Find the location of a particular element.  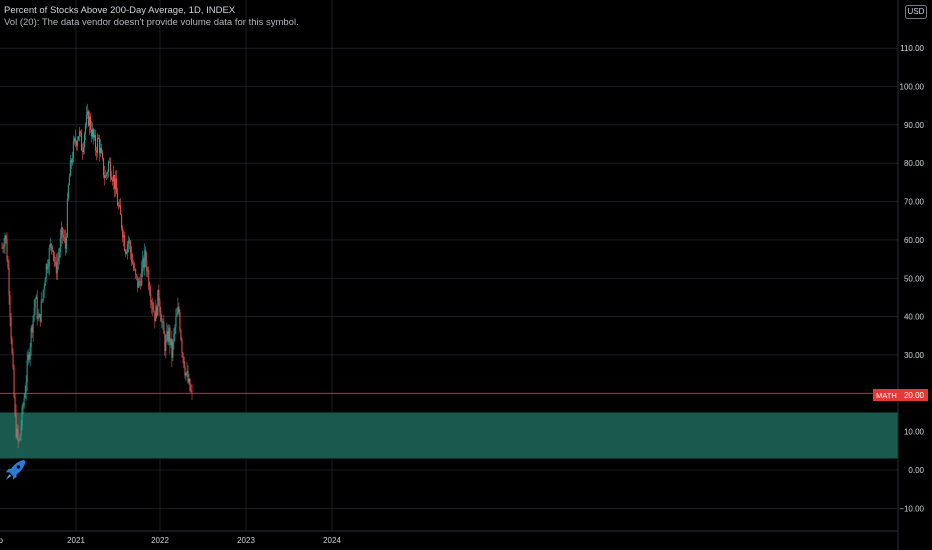

x-tick-label: 2024 is located at coordinates (332, 540).